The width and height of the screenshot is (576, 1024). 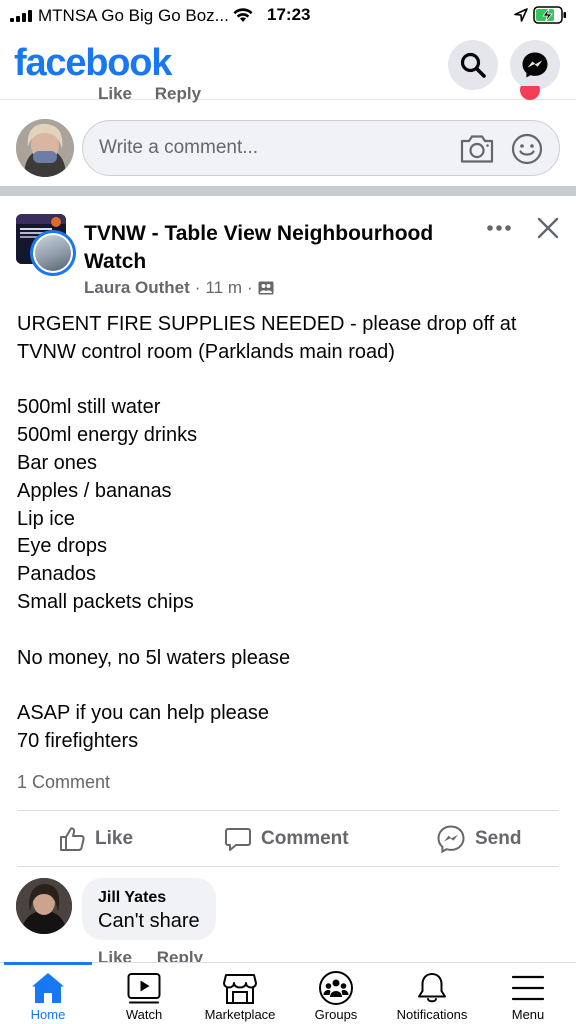 What do you see at coordinates (243, 15) in the screenshot?
I see `wifi-icon` at bounding box center [243, 15].